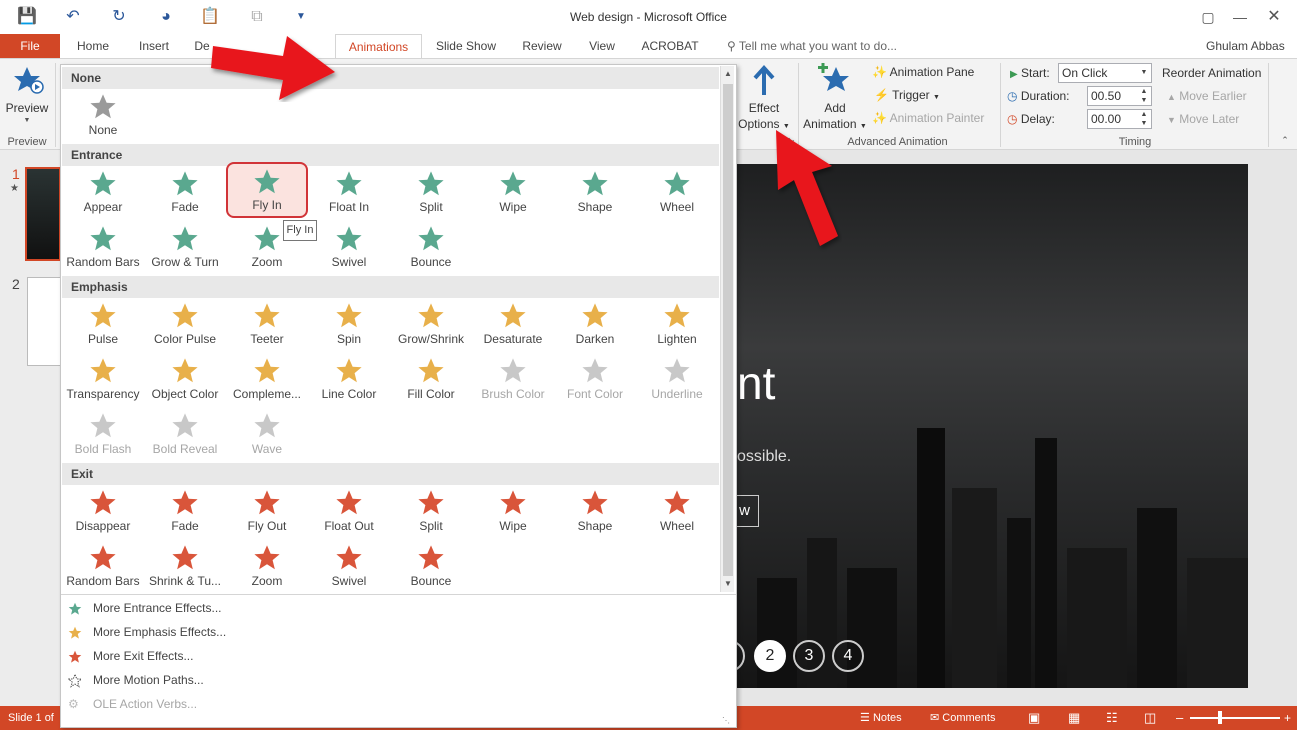  What do you see at coordinates (809, 656) in the screenshot?
I see `slide-dot: 3` at bounding box center [809, 656].